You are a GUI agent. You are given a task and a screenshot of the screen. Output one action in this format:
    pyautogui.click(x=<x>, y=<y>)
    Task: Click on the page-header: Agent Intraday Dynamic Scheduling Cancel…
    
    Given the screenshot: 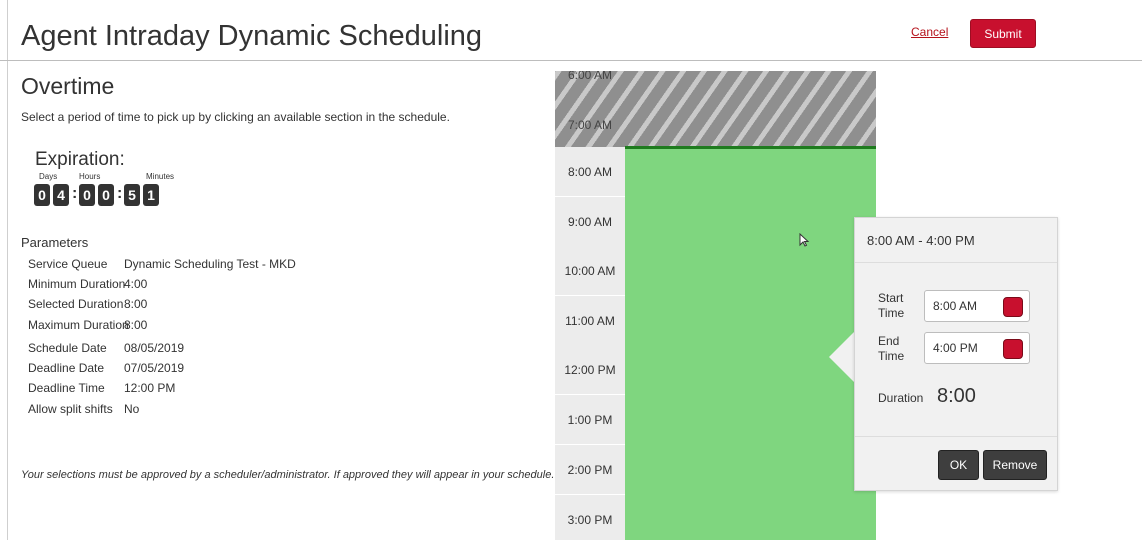 What is the action you would take?
    pyautogui.click(x=571, y=30)
    